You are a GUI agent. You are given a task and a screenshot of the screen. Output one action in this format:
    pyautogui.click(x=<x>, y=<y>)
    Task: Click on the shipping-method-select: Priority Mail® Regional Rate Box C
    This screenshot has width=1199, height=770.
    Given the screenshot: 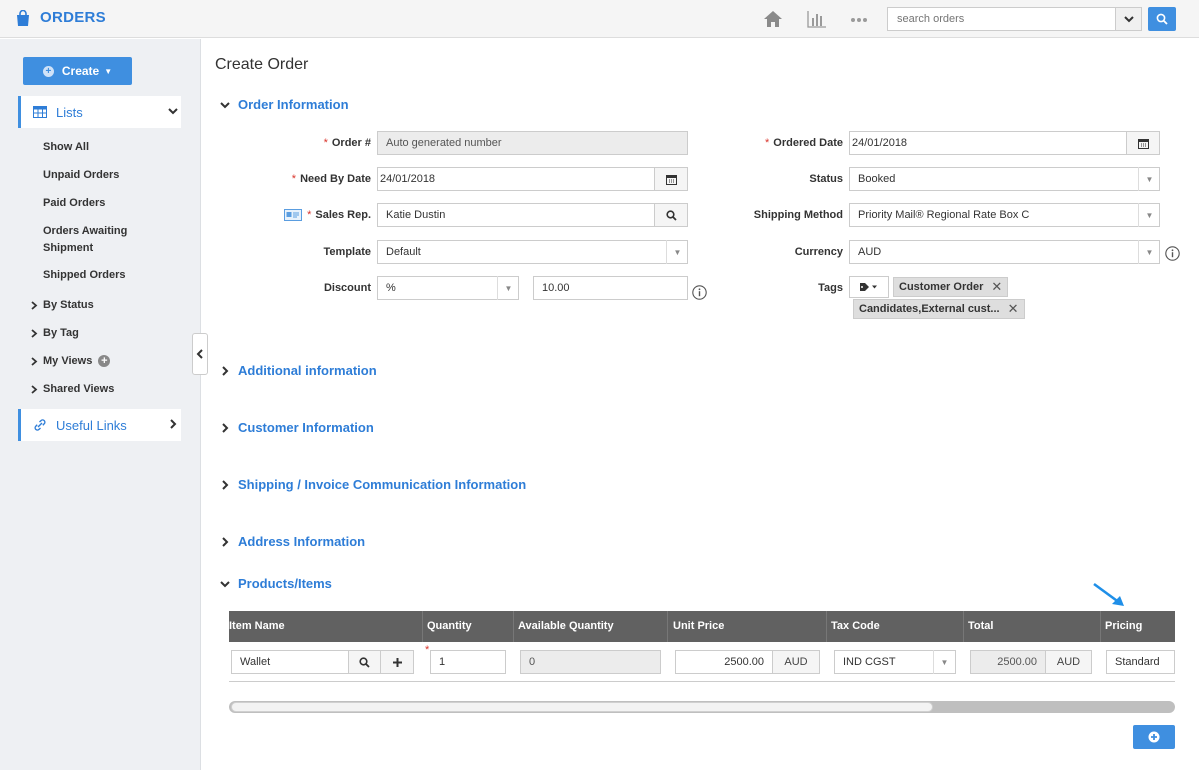 What is the action you would take?
    pyautogui.click(x=1004, y=215)
    